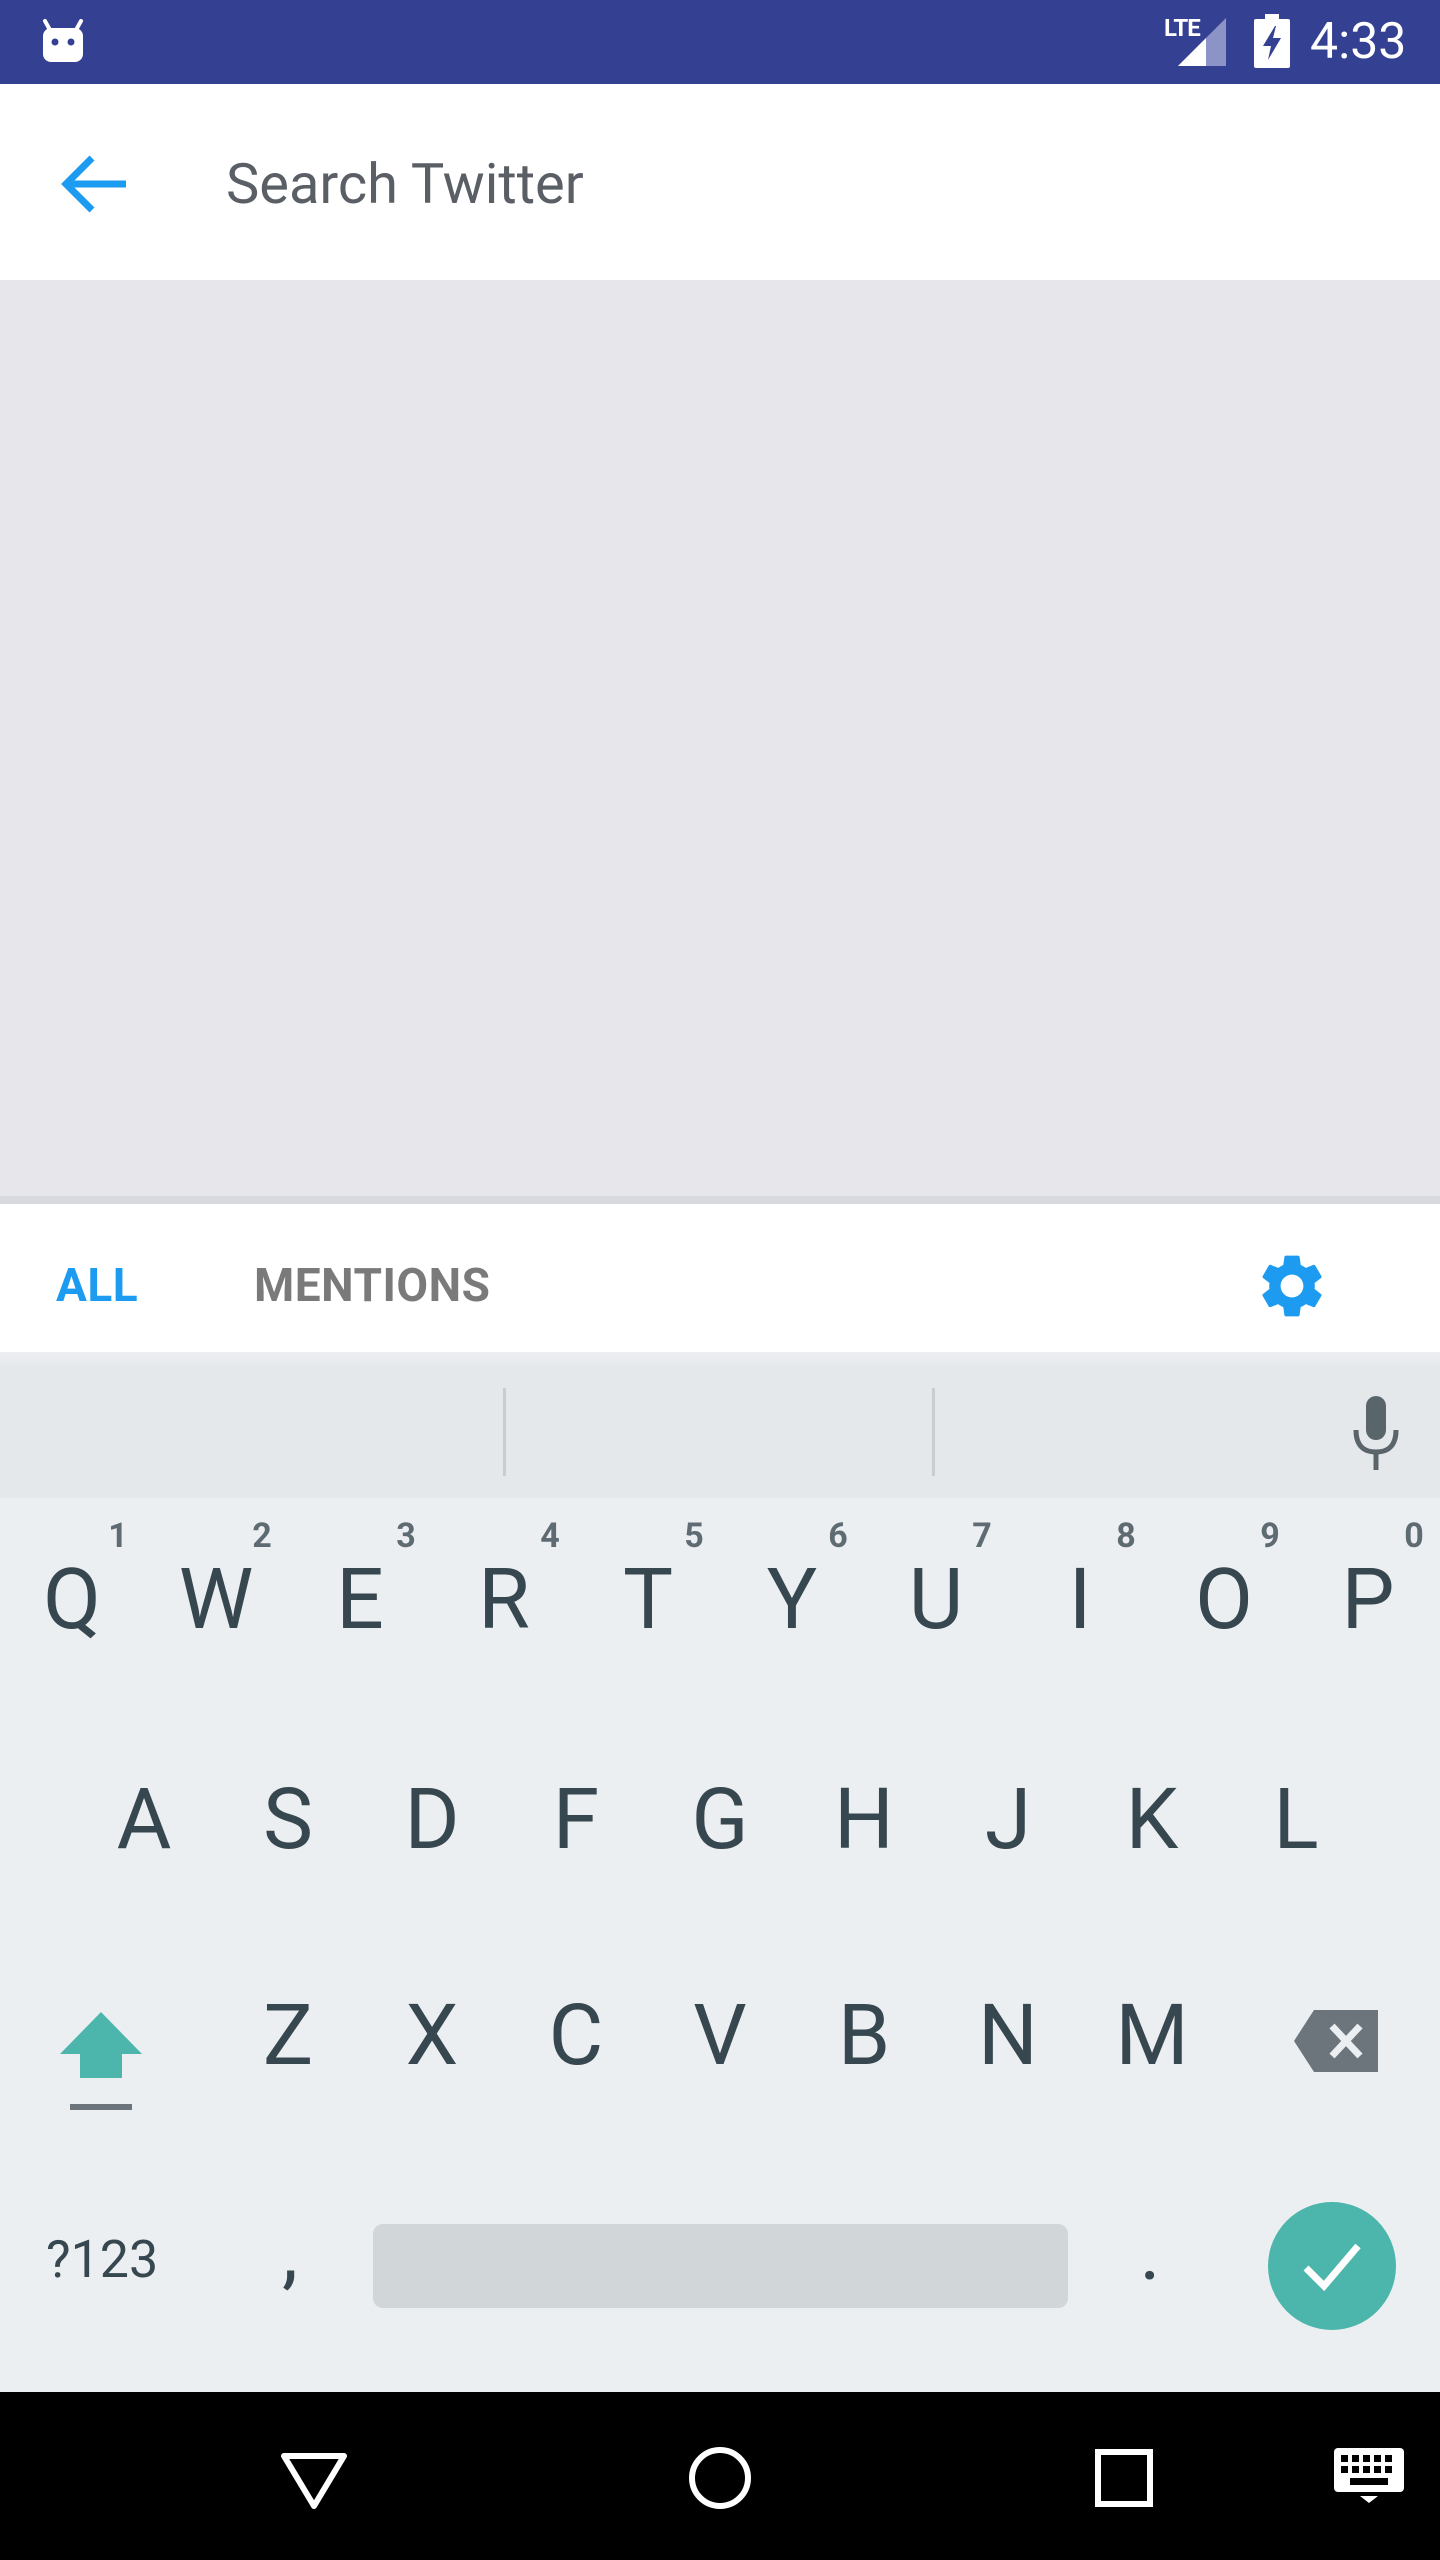 The width and height of the screenshot is (1440, 2560). I want to click on nav-home-circle-icon, so click(720, 2478).